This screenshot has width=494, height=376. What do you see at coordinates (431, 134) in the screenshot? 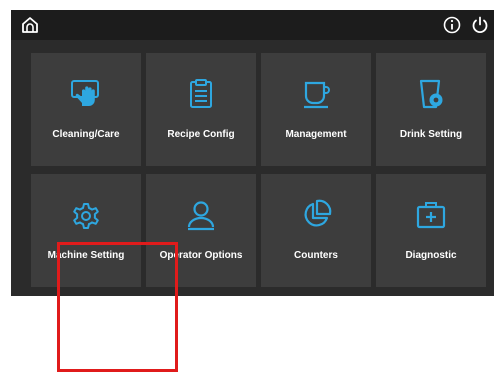
I see `tile-label: Drink Setting` at bounding box center [431, 134].